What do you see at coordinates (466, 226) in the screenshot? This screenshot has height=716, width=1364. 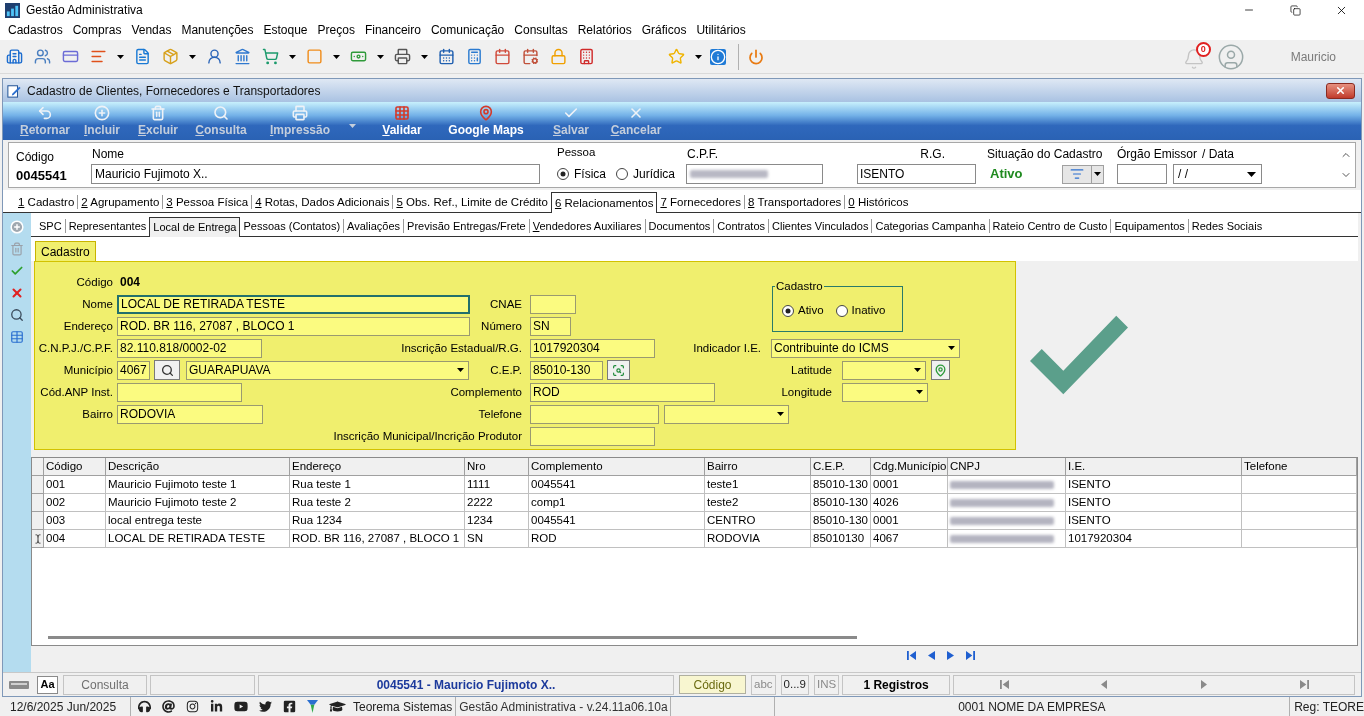 I see `tab: Previsão Entregas/Frete` at bounding box center [466, 226].